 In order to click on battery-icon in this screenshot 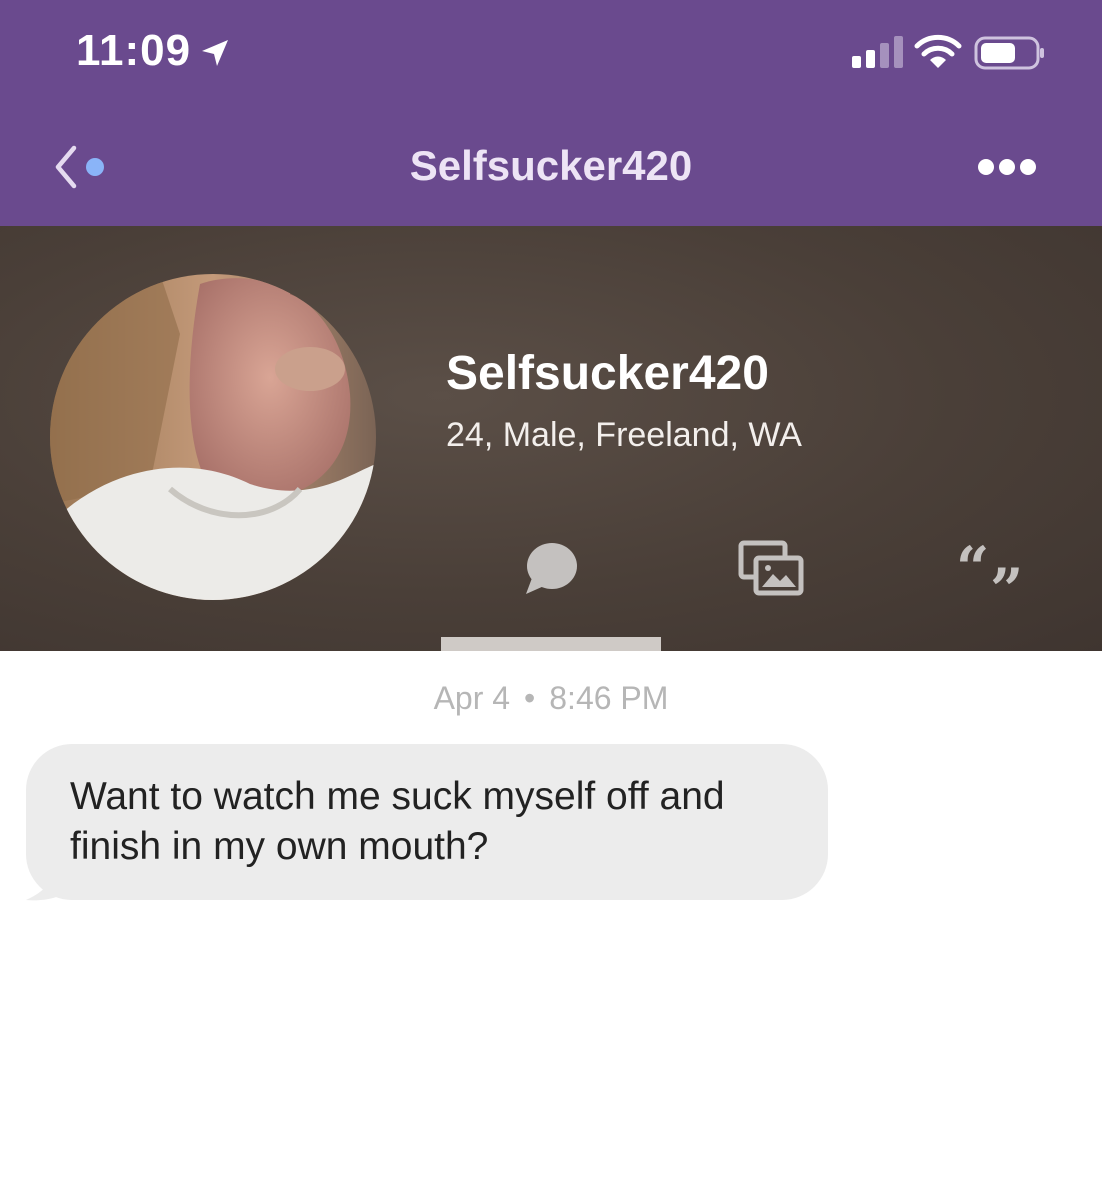, I will do `click(1009, 53)`.